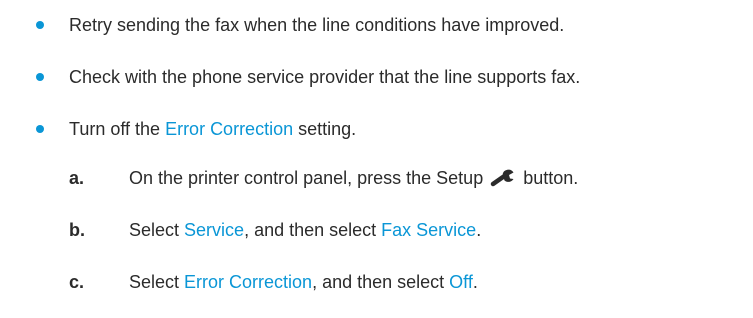 The image size is (753, 318). What do you see at coordinates (325, 128) in the screenshot?
I see `bullet-text-post: setting.` at bounding box center [325, 128].